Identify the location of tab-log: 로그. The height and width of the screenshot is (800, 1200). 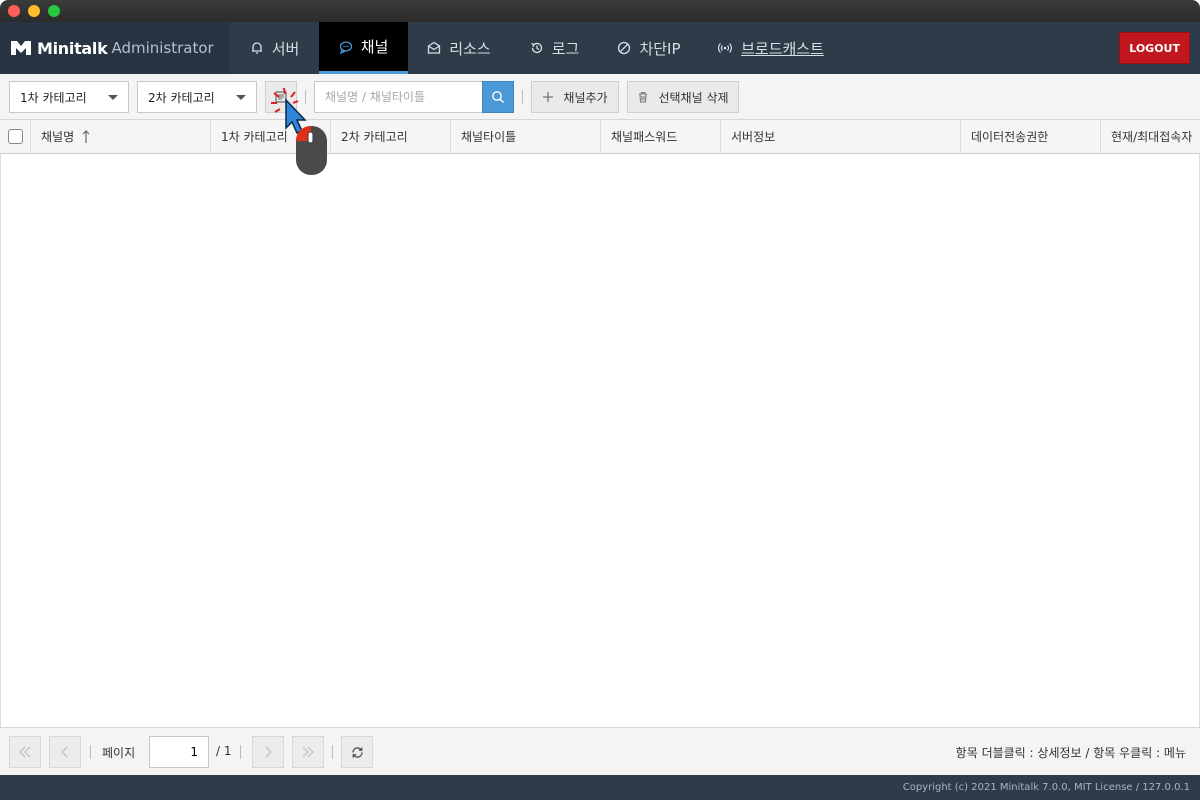
(554, 48).